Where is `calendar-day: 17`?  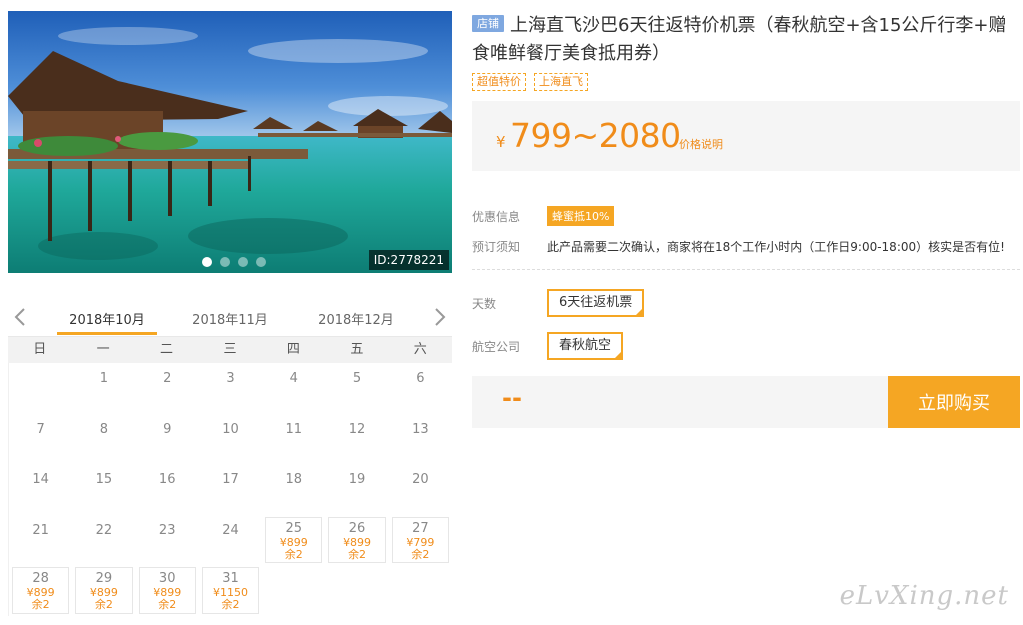 calendar-day: 17 is located at coordinates (230, 489).